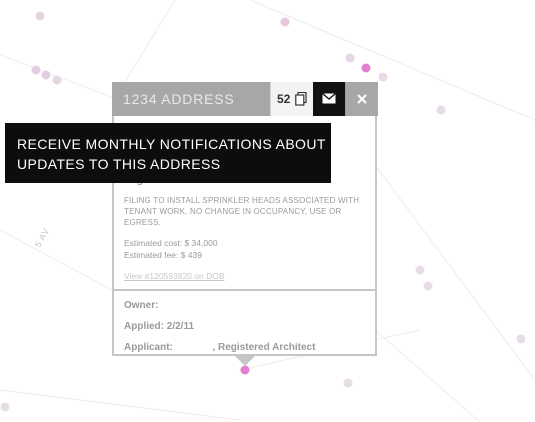 Image resolution: width=535 pixels, height=422 pixels. Describe the element at coordinates (148, 347) in the screenshot. I see `applicant-label: Applicant:` at that location.